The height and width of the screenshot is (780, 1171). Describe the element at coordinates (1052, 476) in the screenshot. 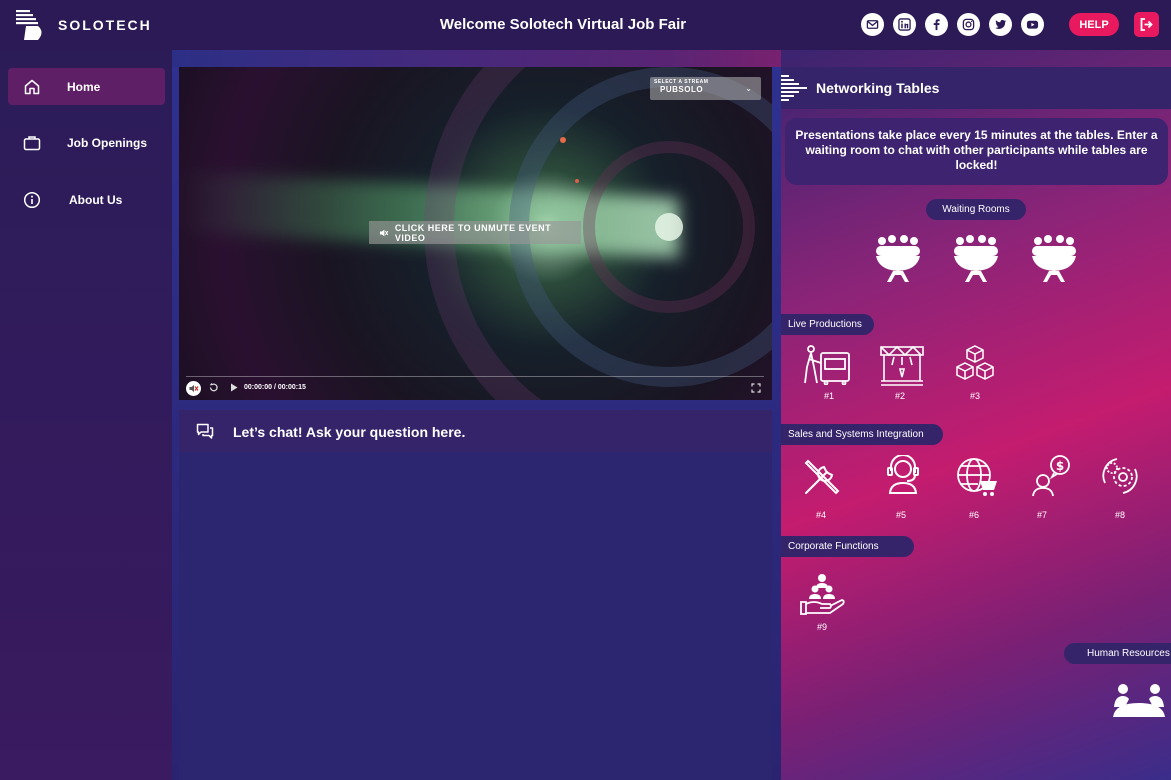

I see `table-7-sales-rep-icon: $` at that location.